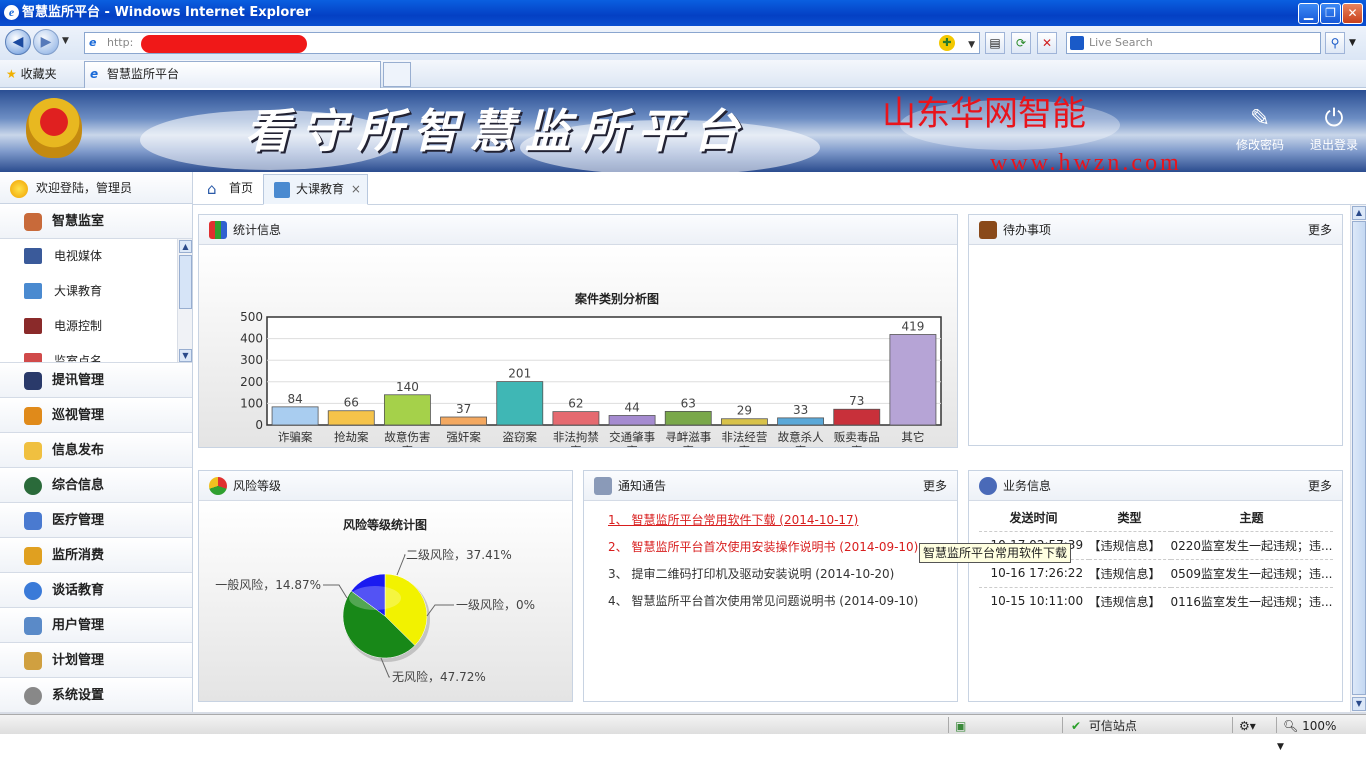 The height and width of the screenshot is (757, 1366). I want to click on page-icon: e, so click(93, 42).